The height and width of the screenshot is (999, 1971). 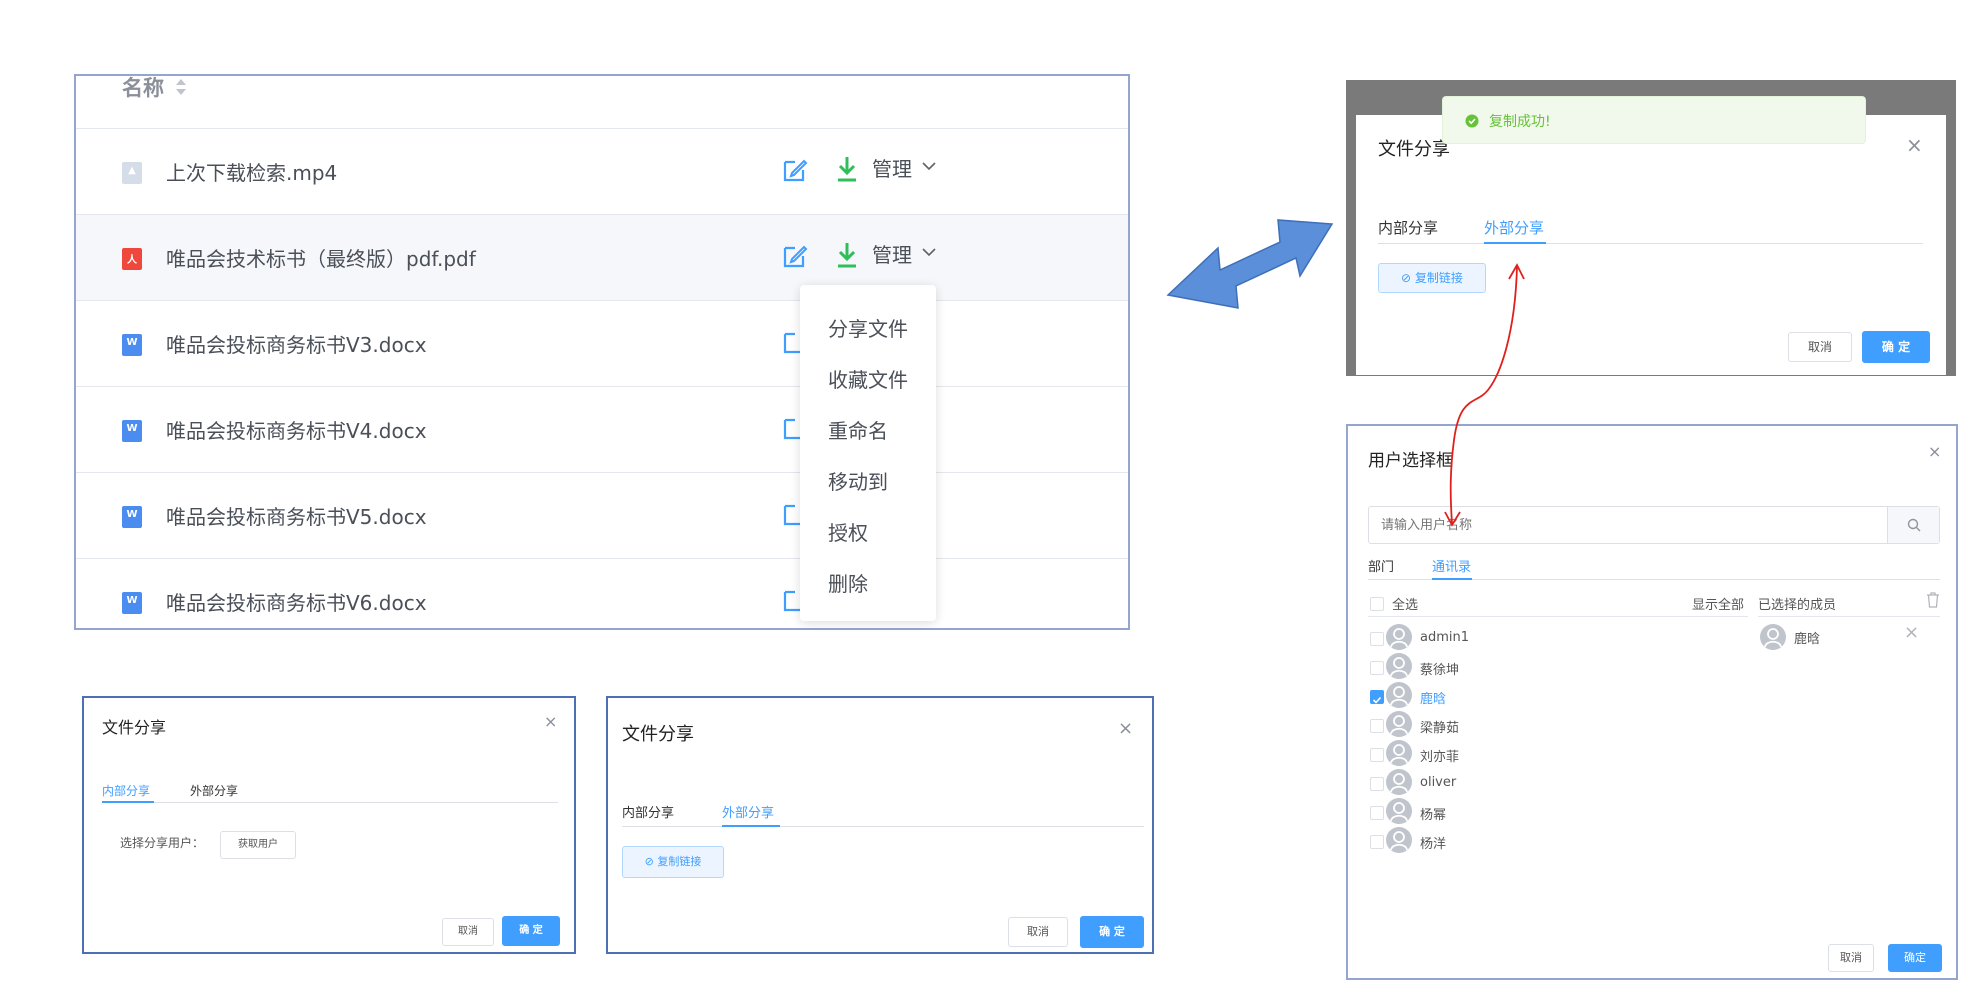 I want to click on user-name: 杨洋, so click(x=1433, y=842).